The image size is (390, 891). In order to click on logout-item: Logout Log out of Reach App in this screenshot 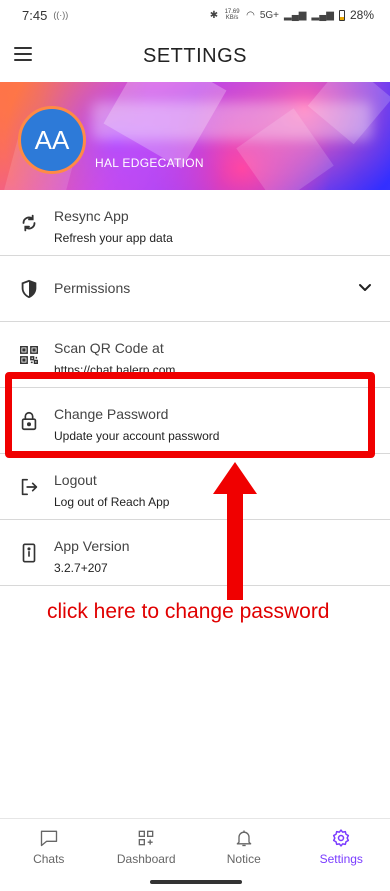, I will do `click(195, 487)`.